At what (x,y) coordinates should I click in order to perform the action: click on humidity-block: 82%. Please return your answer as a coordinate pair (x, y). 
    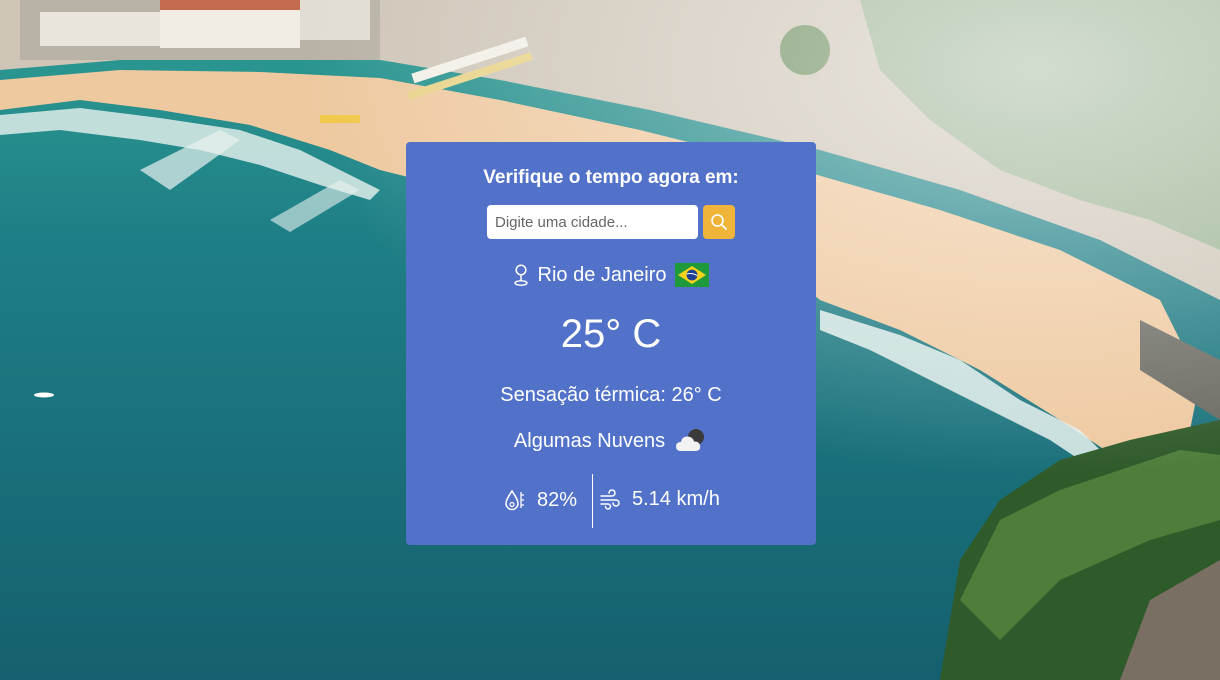
    Looking at the image, I should click on (540, 500).